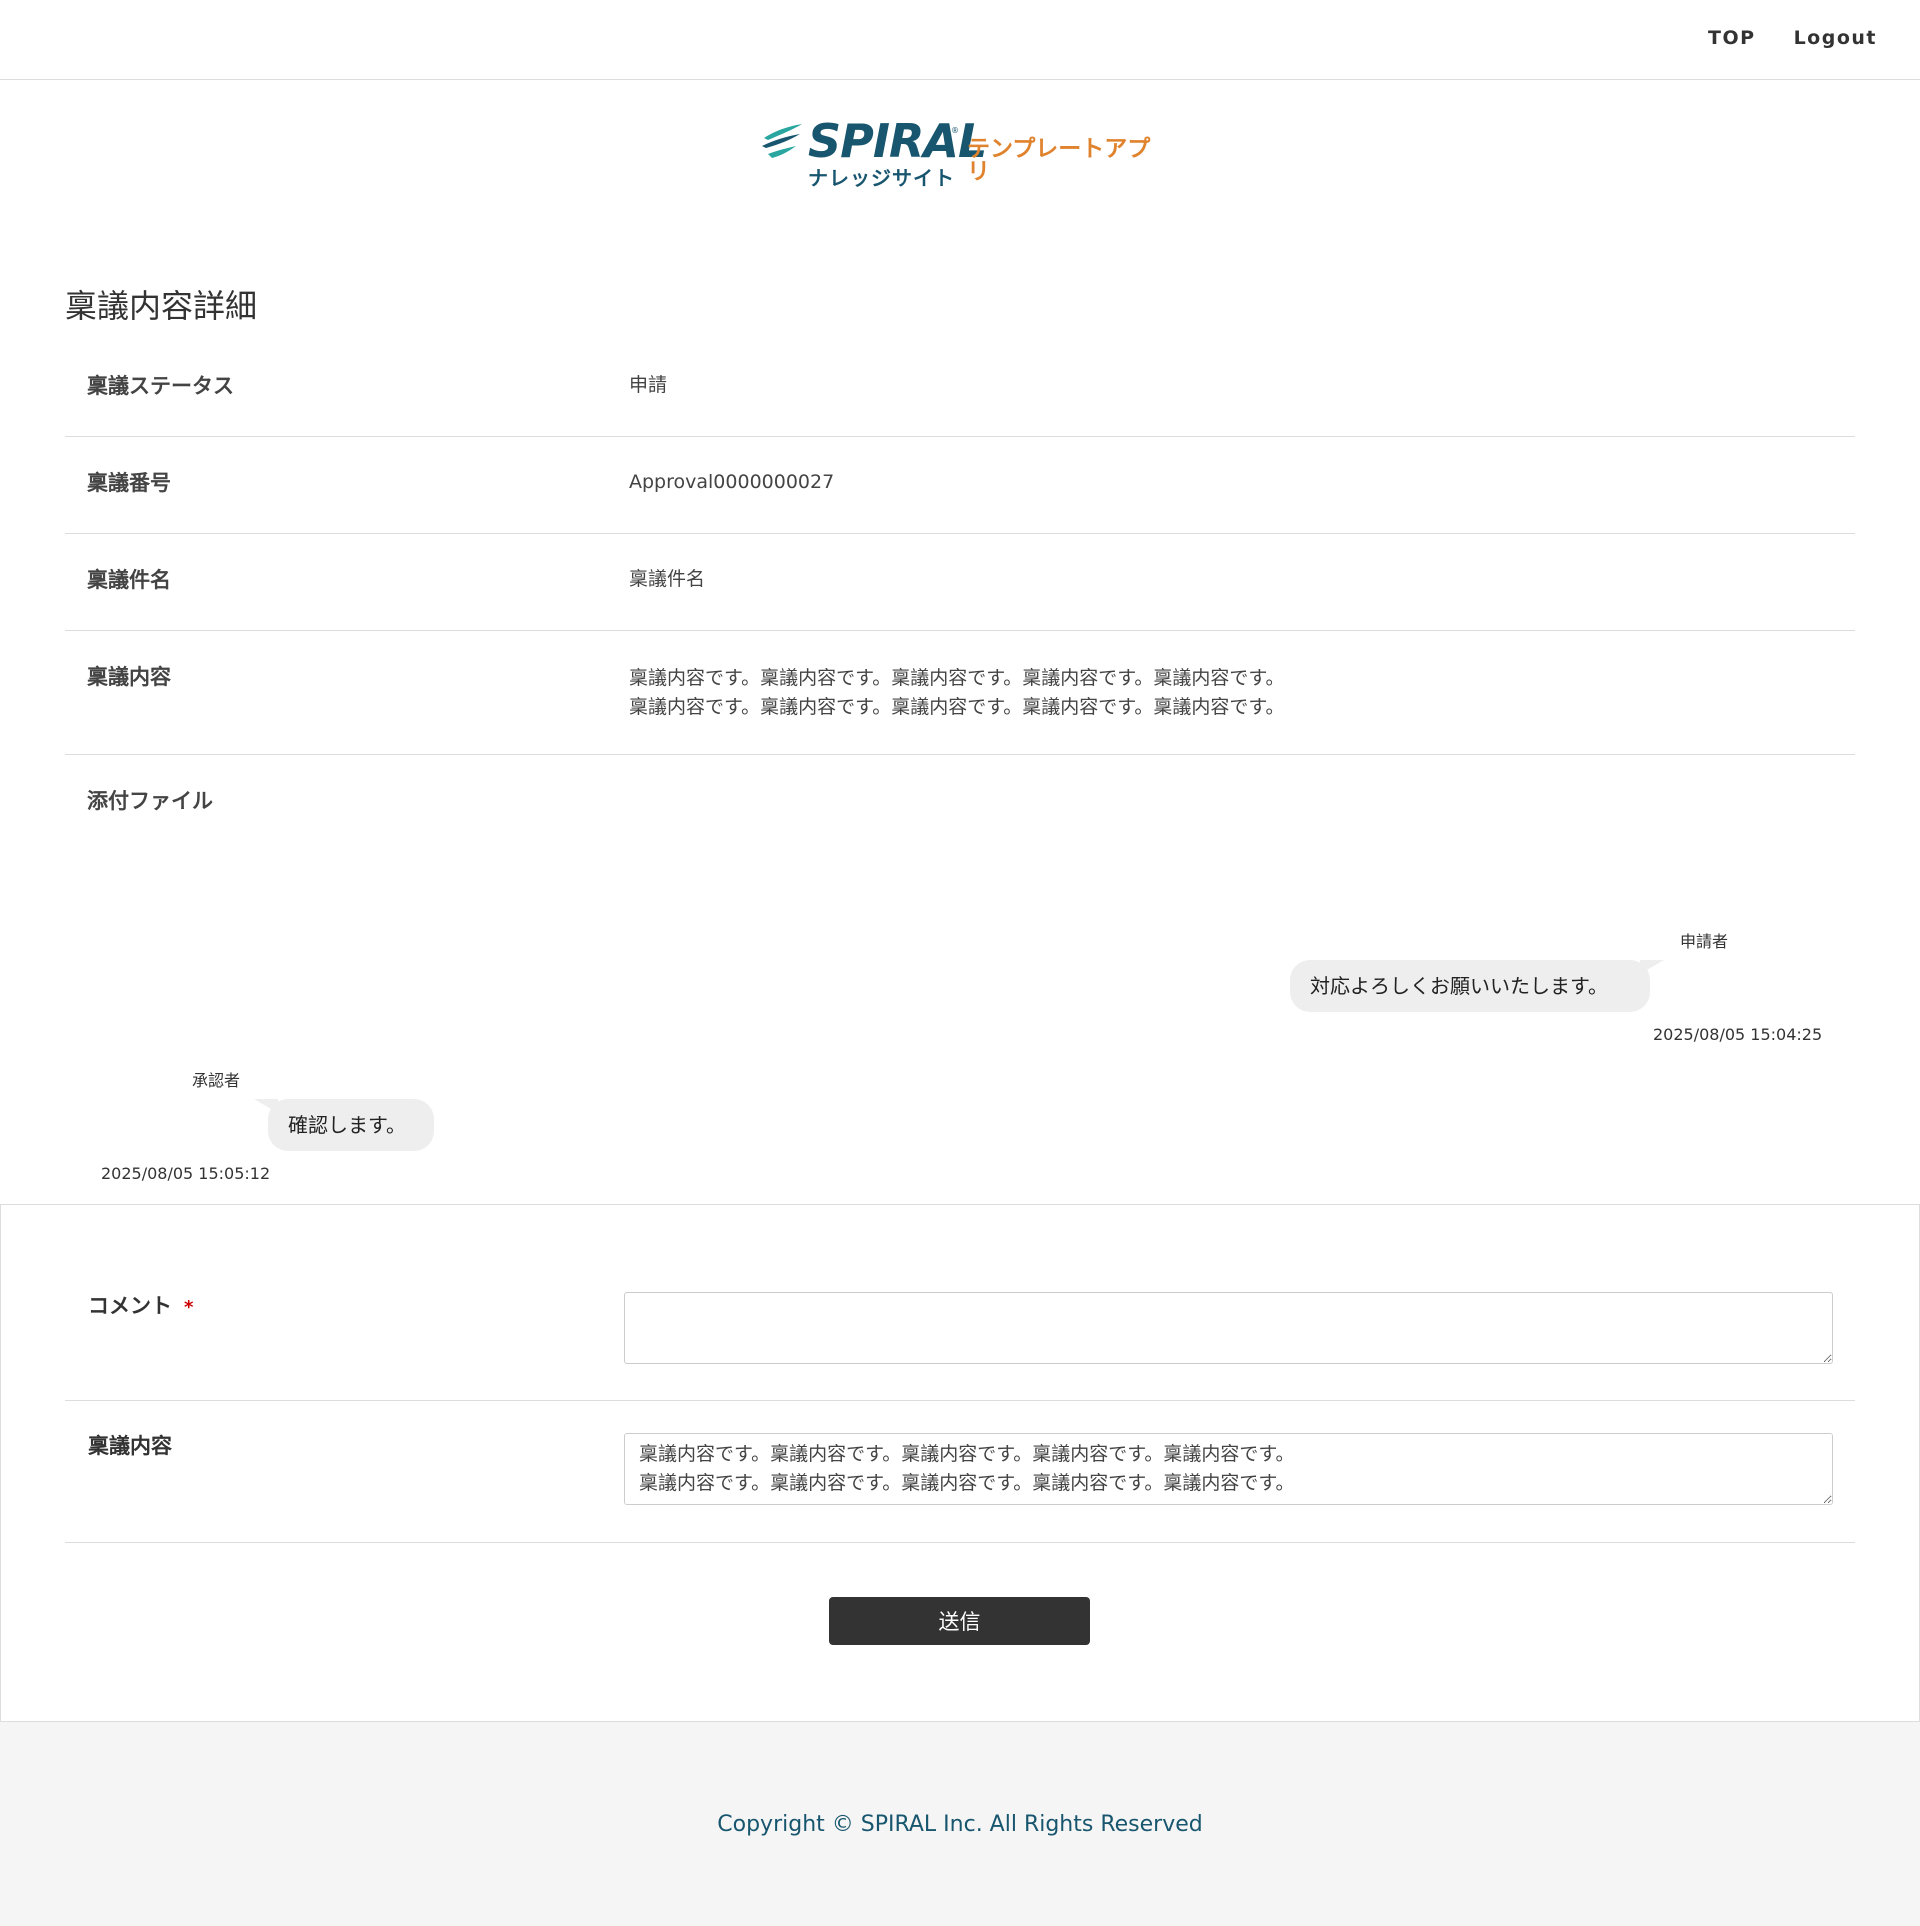  What do you see at coordinates (881, 178) in the screenshot?
I see `logo-subtitle: ナレッジサイト` at bounding box center [881, 178].